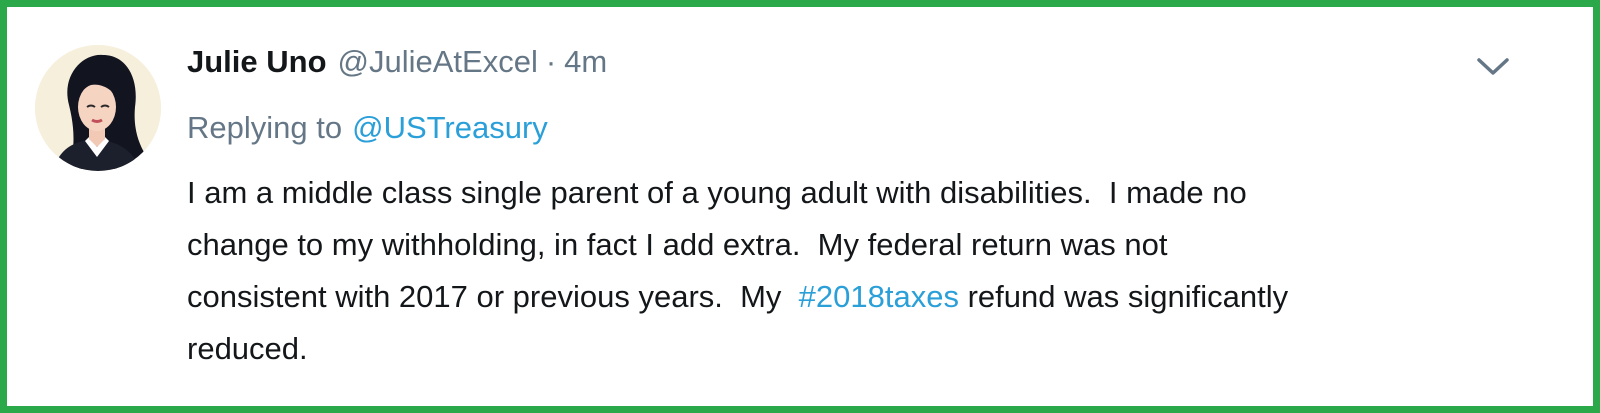 This screenshot has height=413, width=1600. Describe the element at coordinates (879, 296) in the screenshot. I see `hashtag-link: #2018taxes` at that location.